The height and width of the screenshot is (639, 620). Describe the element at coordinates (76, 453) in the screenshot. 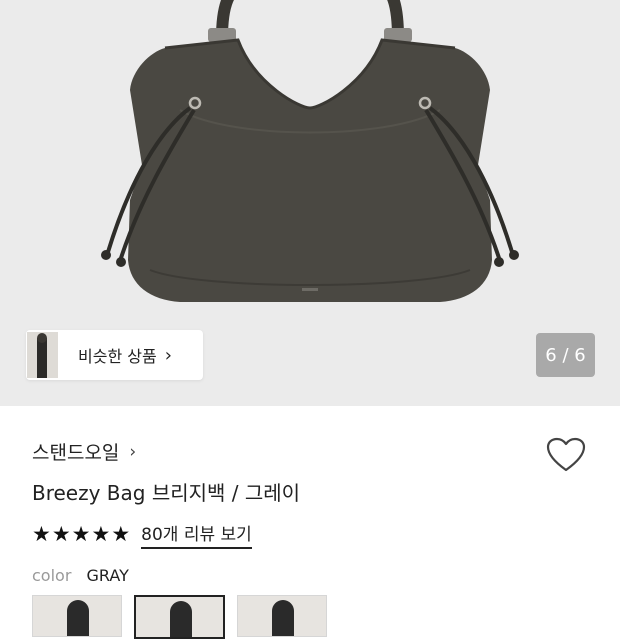

I see `brand-name: 스탠드오일` at that location.